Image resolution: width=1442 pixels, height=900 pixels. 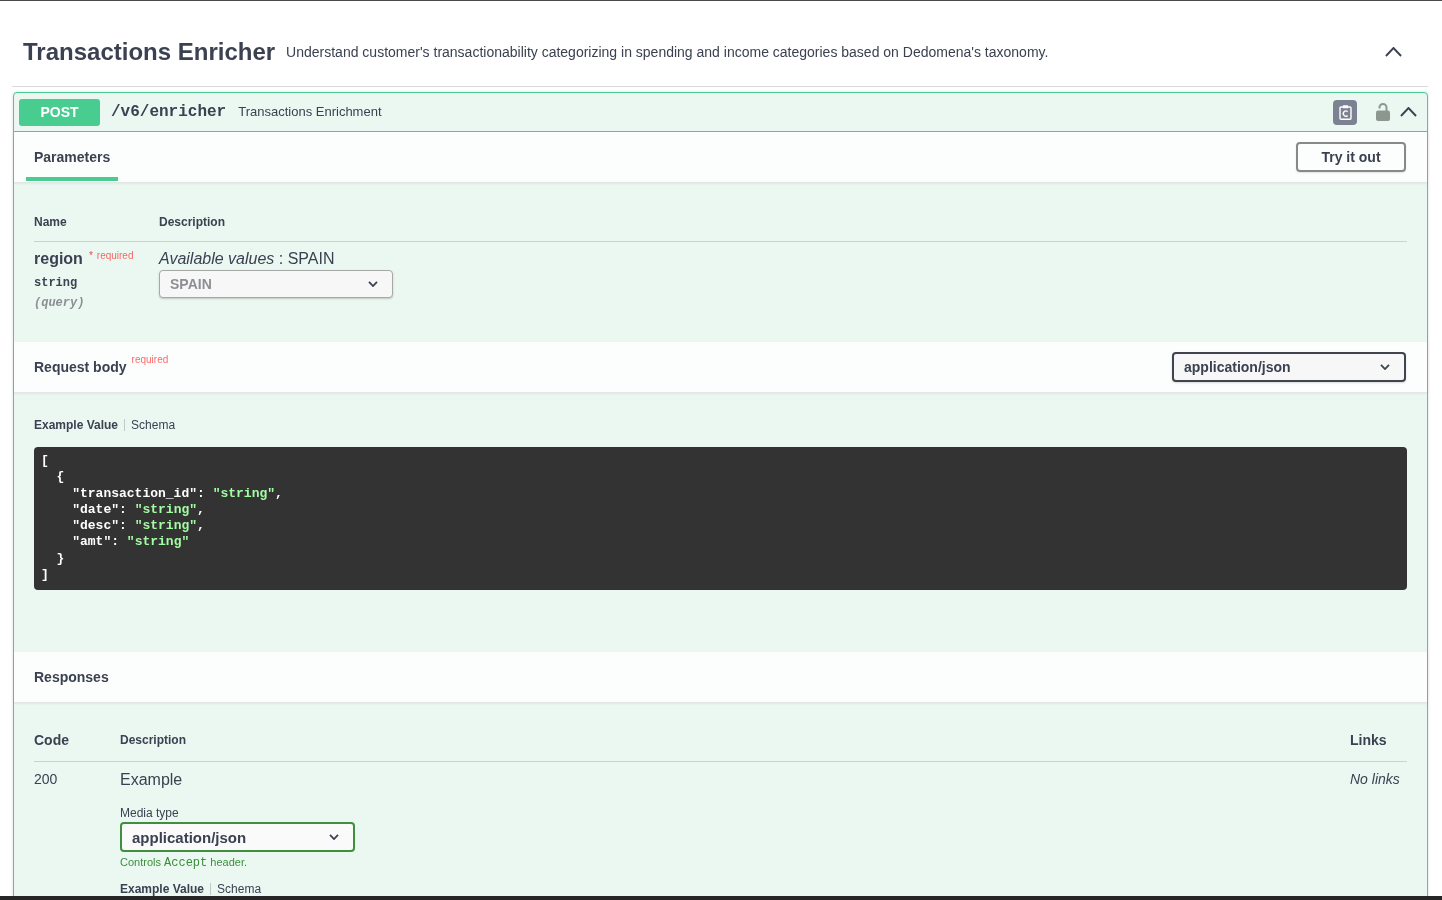 I want to click on section-title: Transactions Enricher, so click(x=149, y=52).